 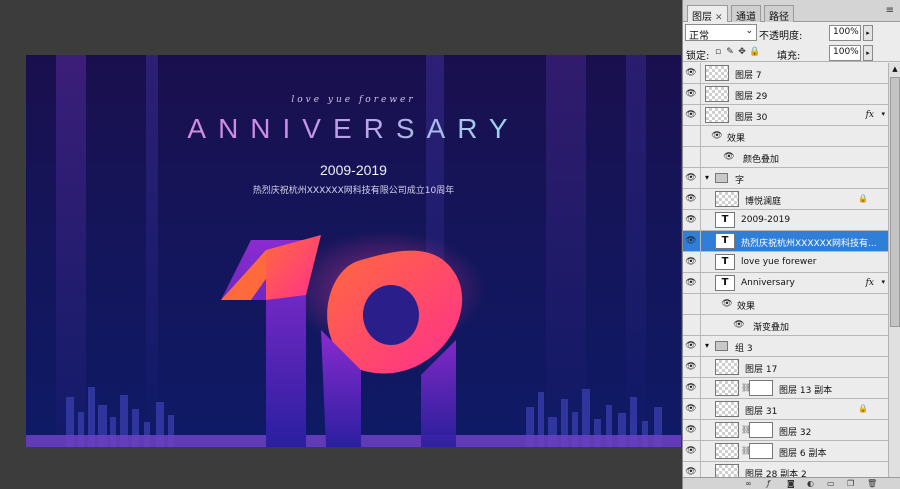 What do you see at coordinates (740, 181) in the screenshot?
I see `layer-name: 字` at bounding box center [740, 181].